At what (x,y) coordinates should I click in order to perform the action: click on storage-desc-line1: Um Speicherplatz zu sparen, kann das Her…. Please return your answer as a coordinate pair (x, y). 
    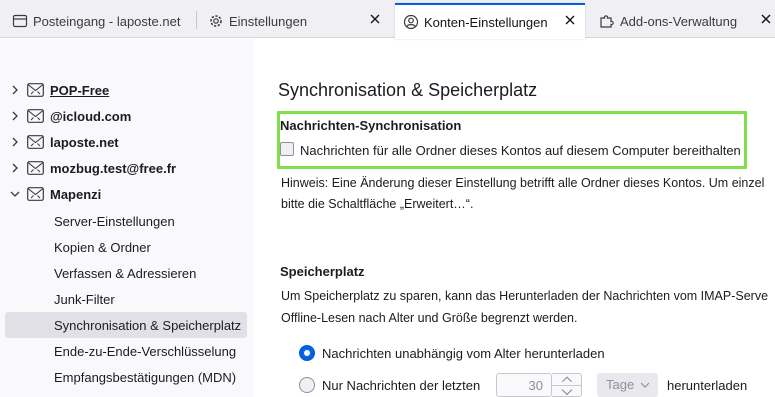
    Looking at the image, I should click on (525, 296).